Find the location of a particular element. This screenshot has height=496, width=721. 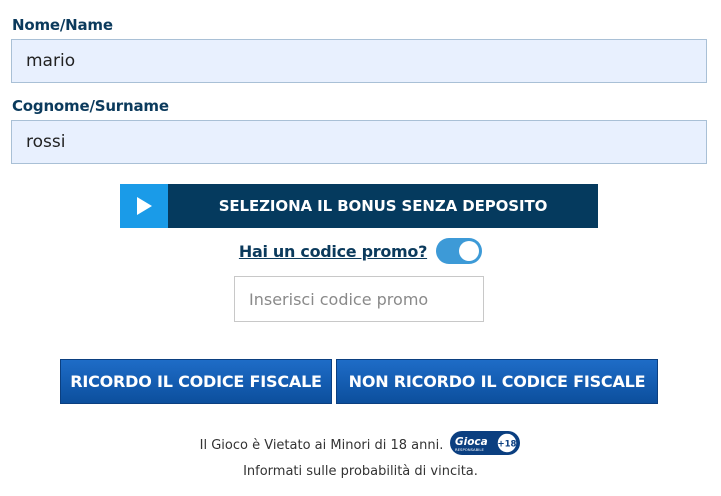

not-remember-fiscal-code-button: NON RICORDO IL CODICE FISCALE is located at coordinates (497, 381).